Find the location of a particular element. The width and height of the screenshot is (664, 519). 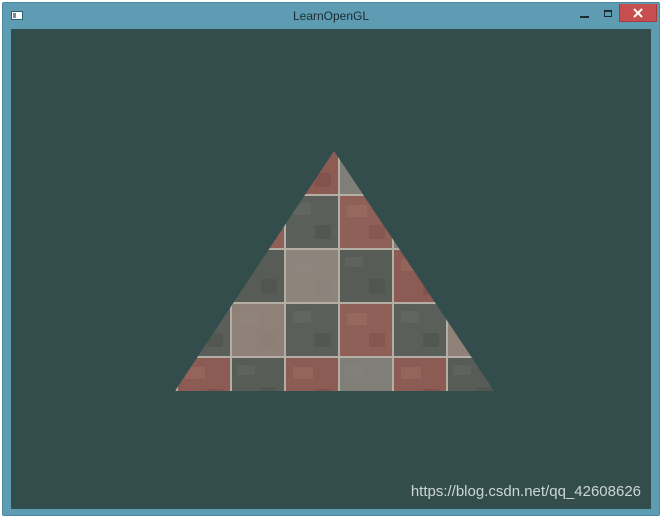

watermark-url: https://blog.csdn.net/qq_42608626 is located at coordinates (525, 491).